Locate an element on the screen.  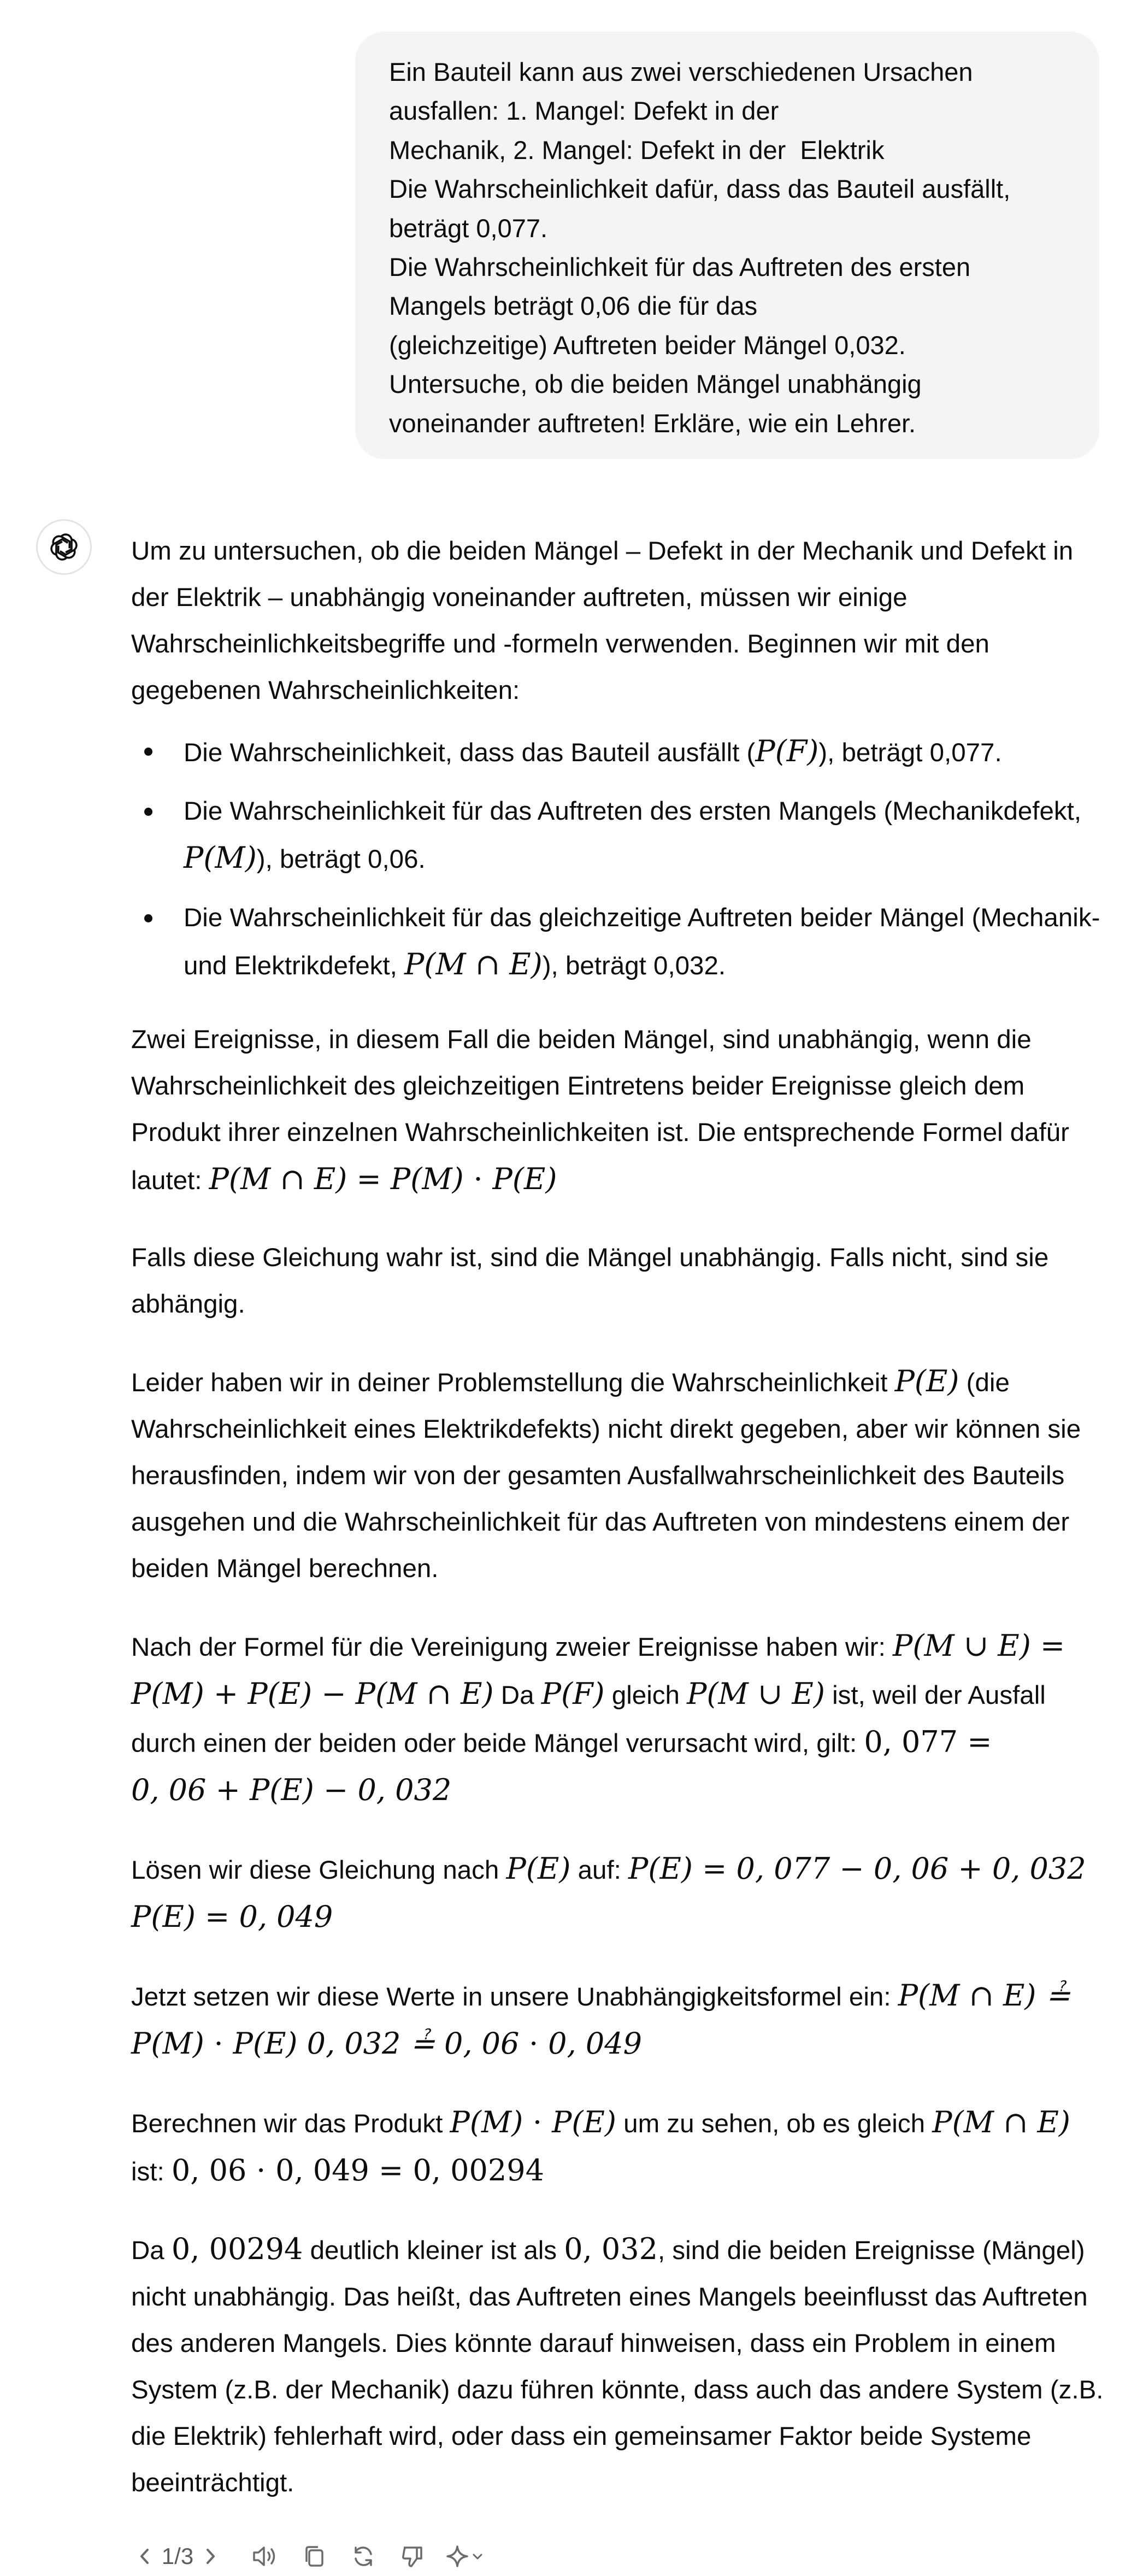
list-item-text: ), beträgt 0,077. is located at coordinates (910, 753).